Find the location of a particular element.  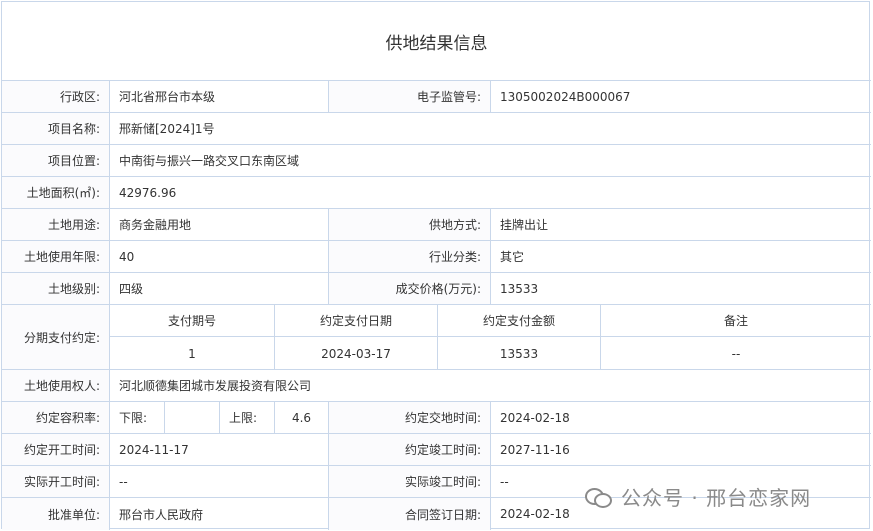

land-use-value: 商务金融用地 is located at coordinates (218, 224).